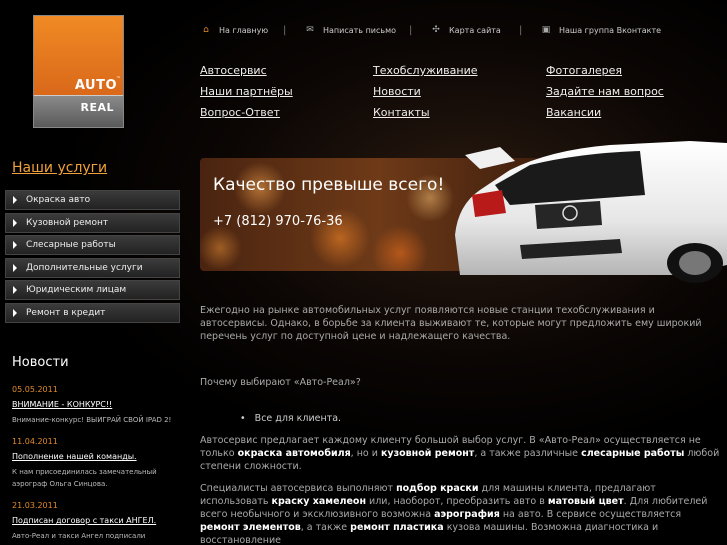  Describe the element at coordinates (573, 112) in the screenshot. I see `menu-vacancies: Вакансии` at that location.